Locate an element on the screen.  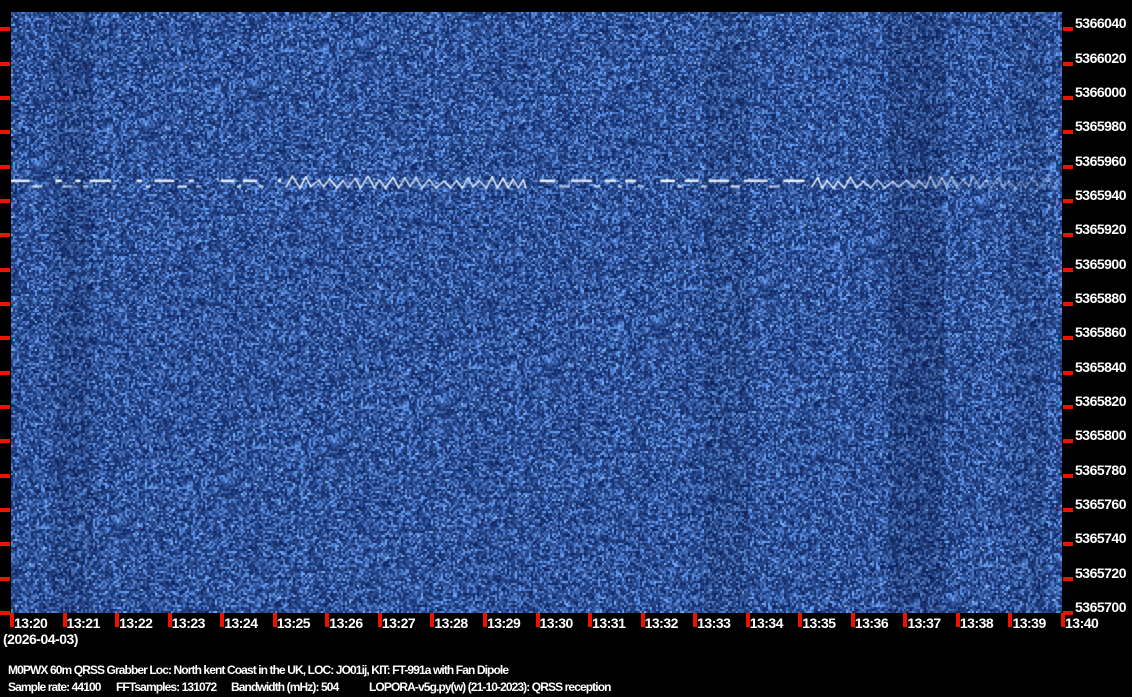
time-axis-label: 13:37 is located at coordinates (924, 623).